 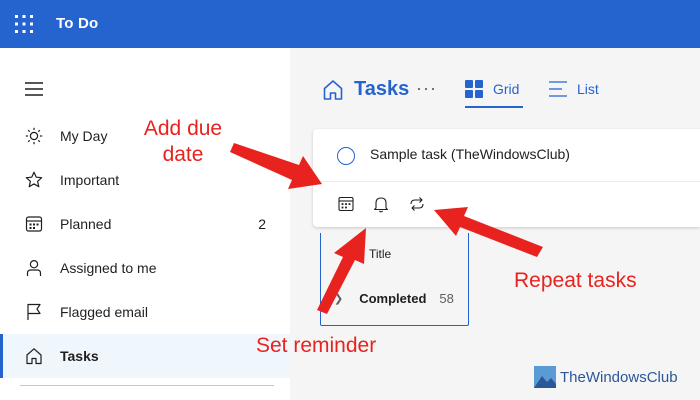 What do you see at coordinates (474, 89) in the screenshot?
I see `grid-icon` at bounding box center [474, 89].